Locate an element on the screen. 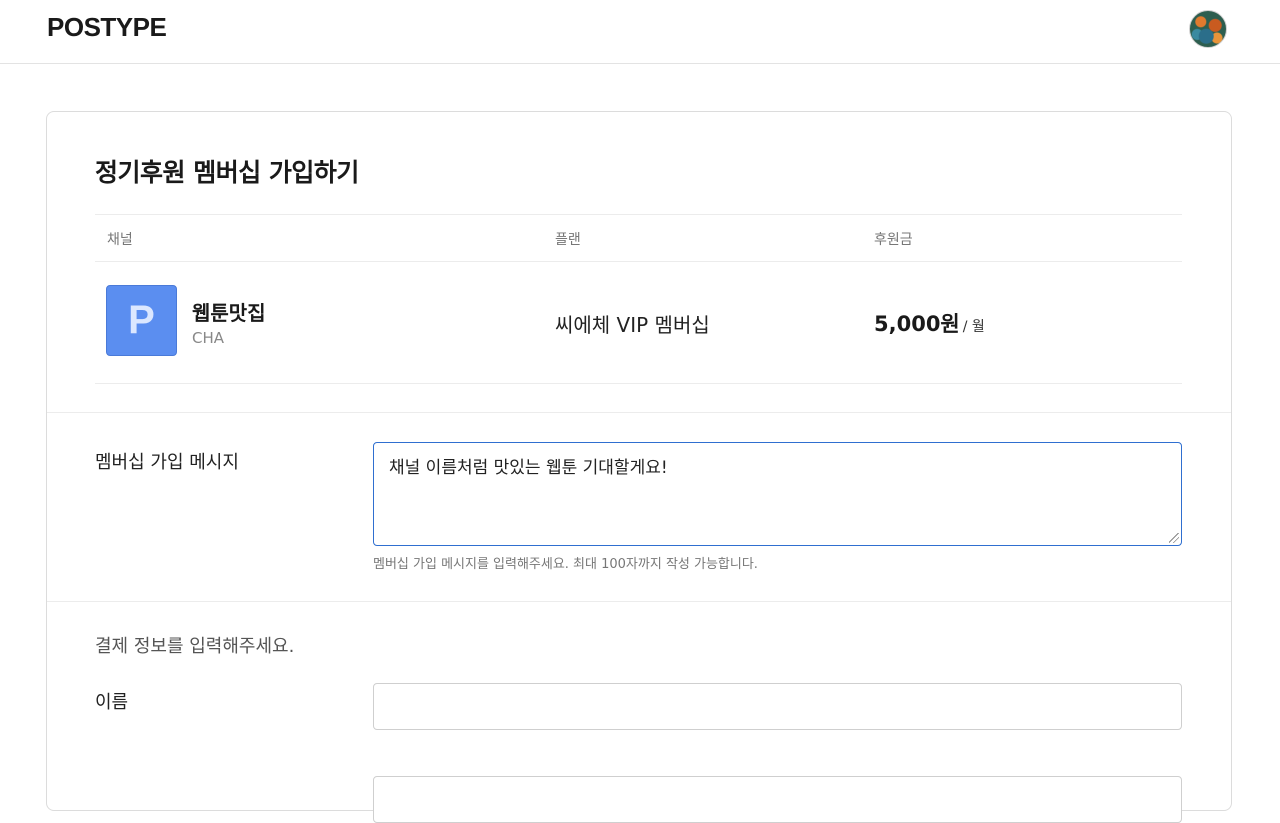  channel-owner: CHA is located at coordinates (208, 338).